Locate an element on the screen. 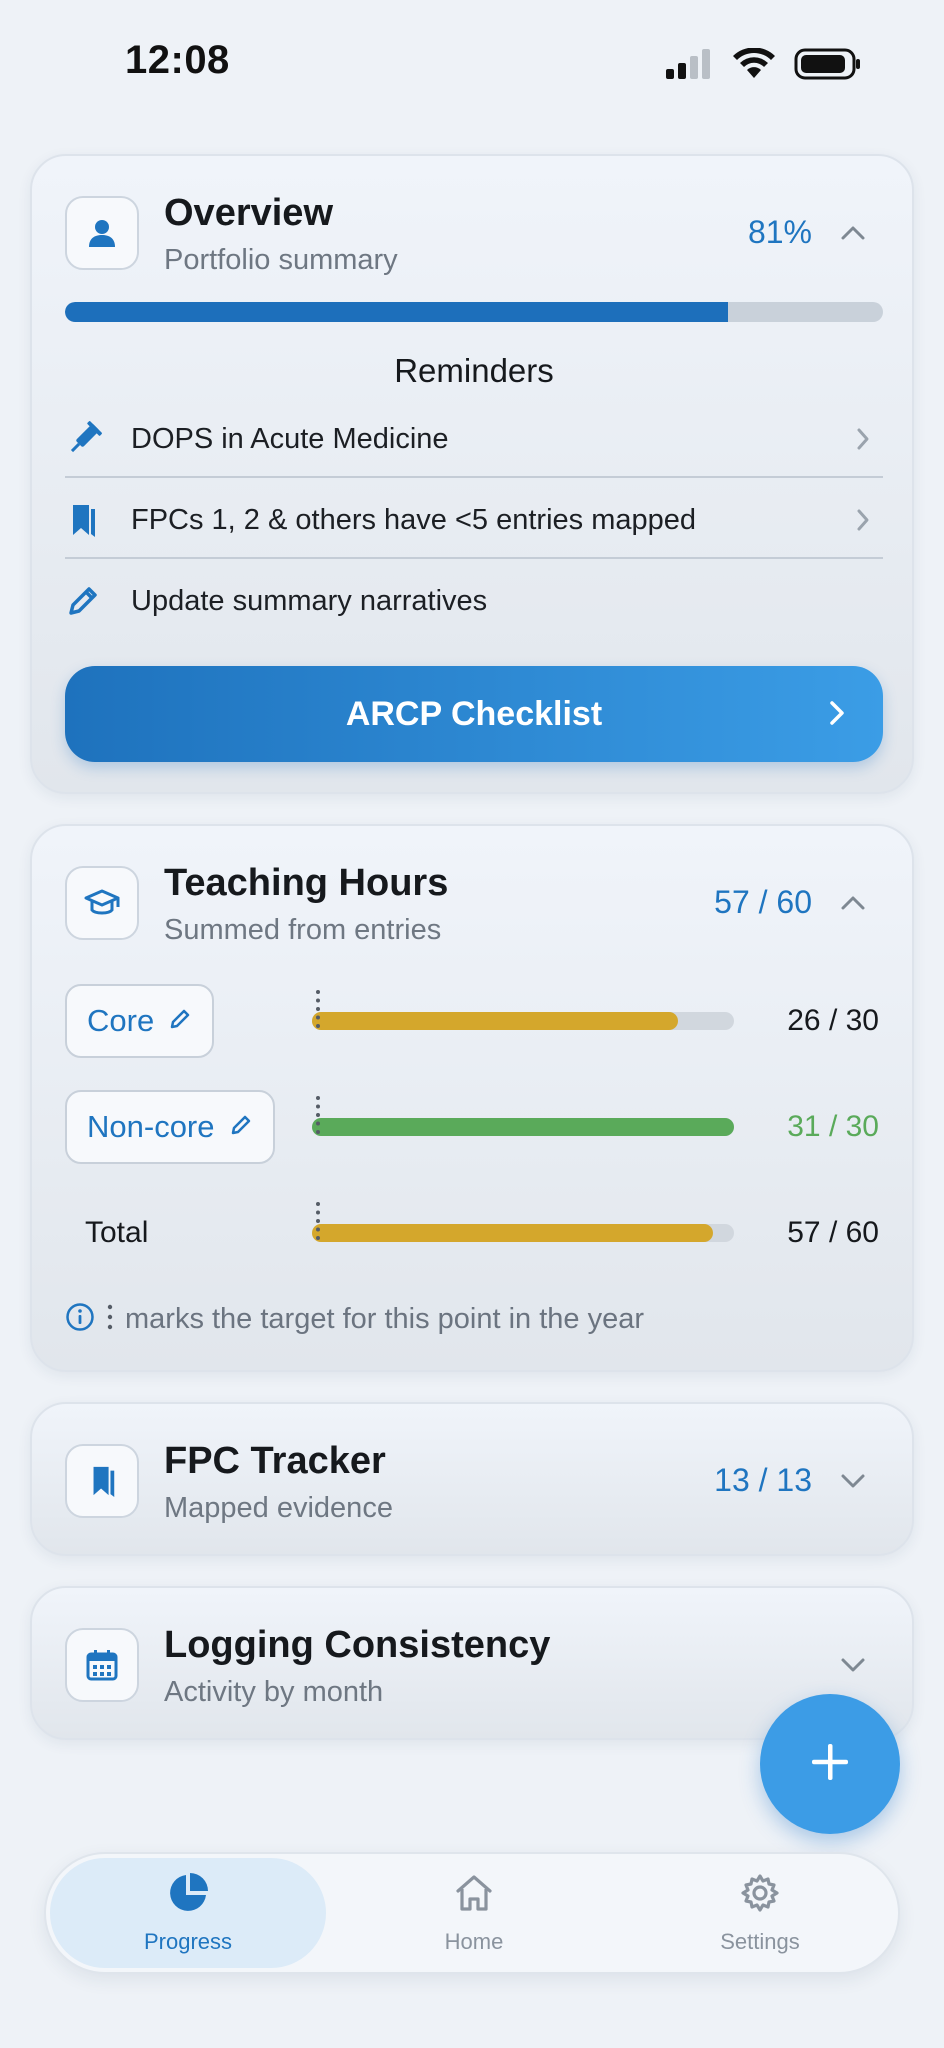  status-icons is located at coordinates (763, 64).